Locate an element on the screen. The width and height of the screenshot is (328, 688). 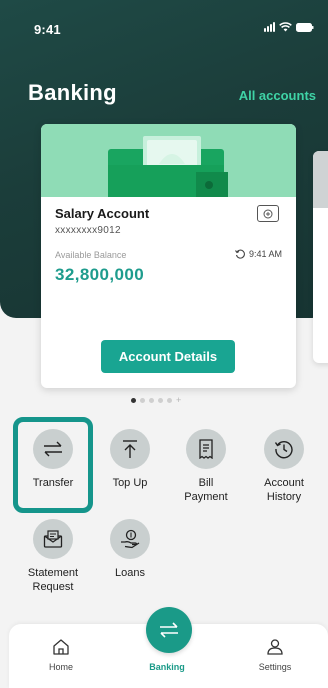
top-up-action: Top Up is located at coordinates (130, 459).